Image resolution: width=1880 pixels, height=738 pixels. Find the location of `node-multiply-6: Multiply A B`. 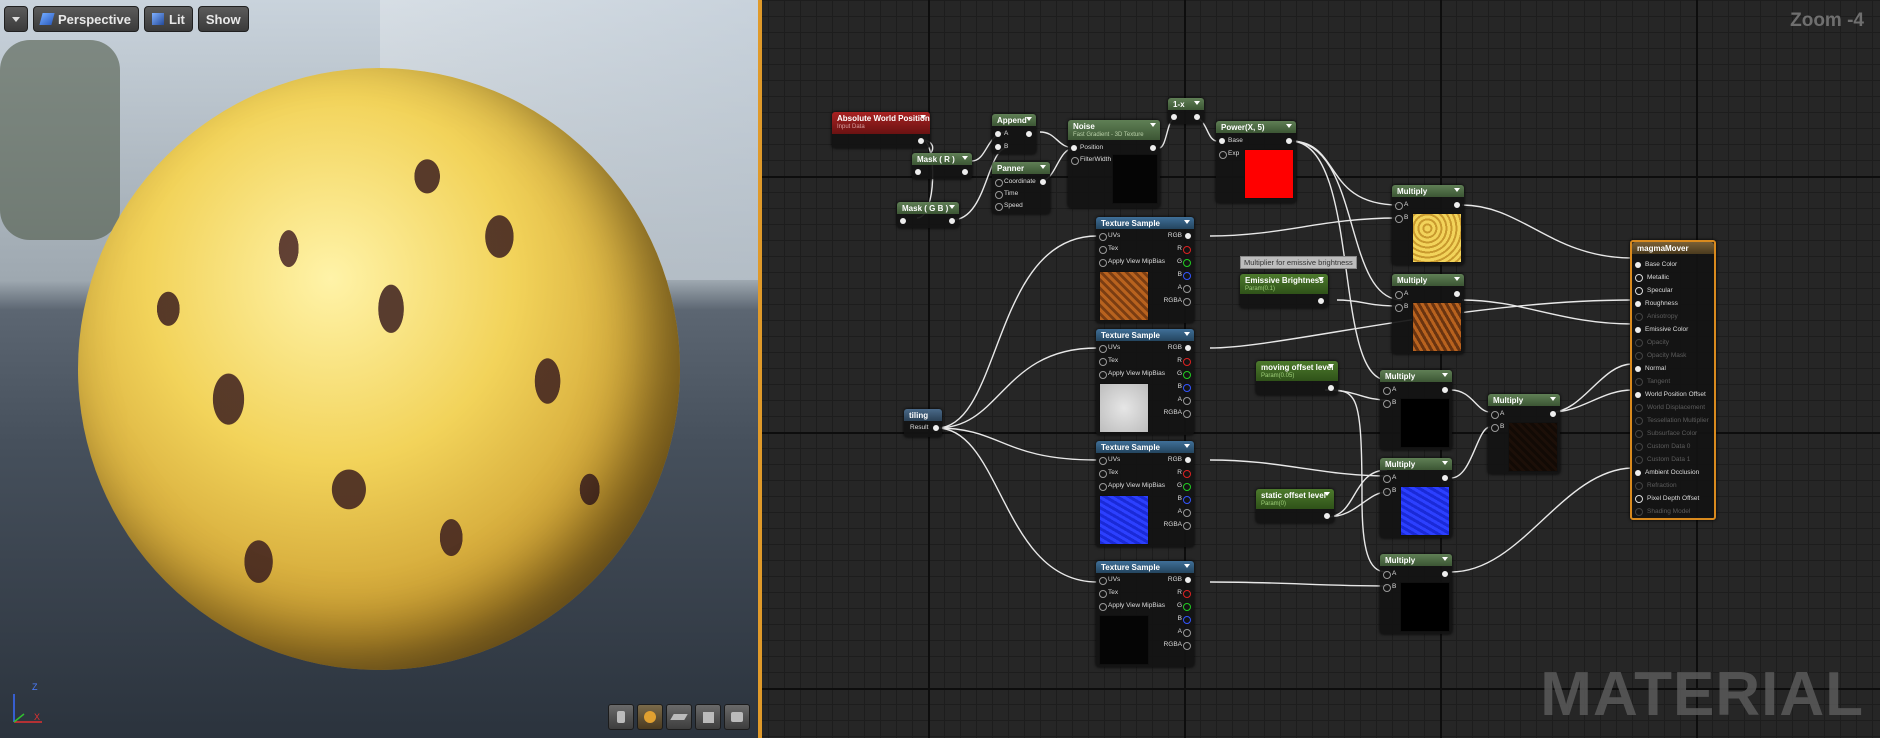

node-multiply-6: Multiply A B is located at coordinates (1524, 434).